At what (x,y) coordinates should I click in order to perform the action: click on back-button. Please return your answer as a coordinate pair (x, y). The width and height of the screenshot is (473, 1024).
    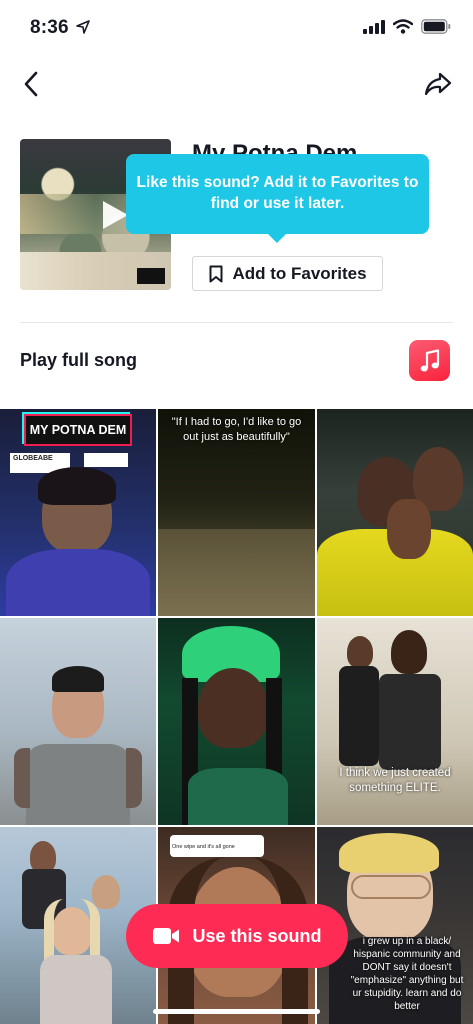
    Looking at the image, I should click on (31, 84).